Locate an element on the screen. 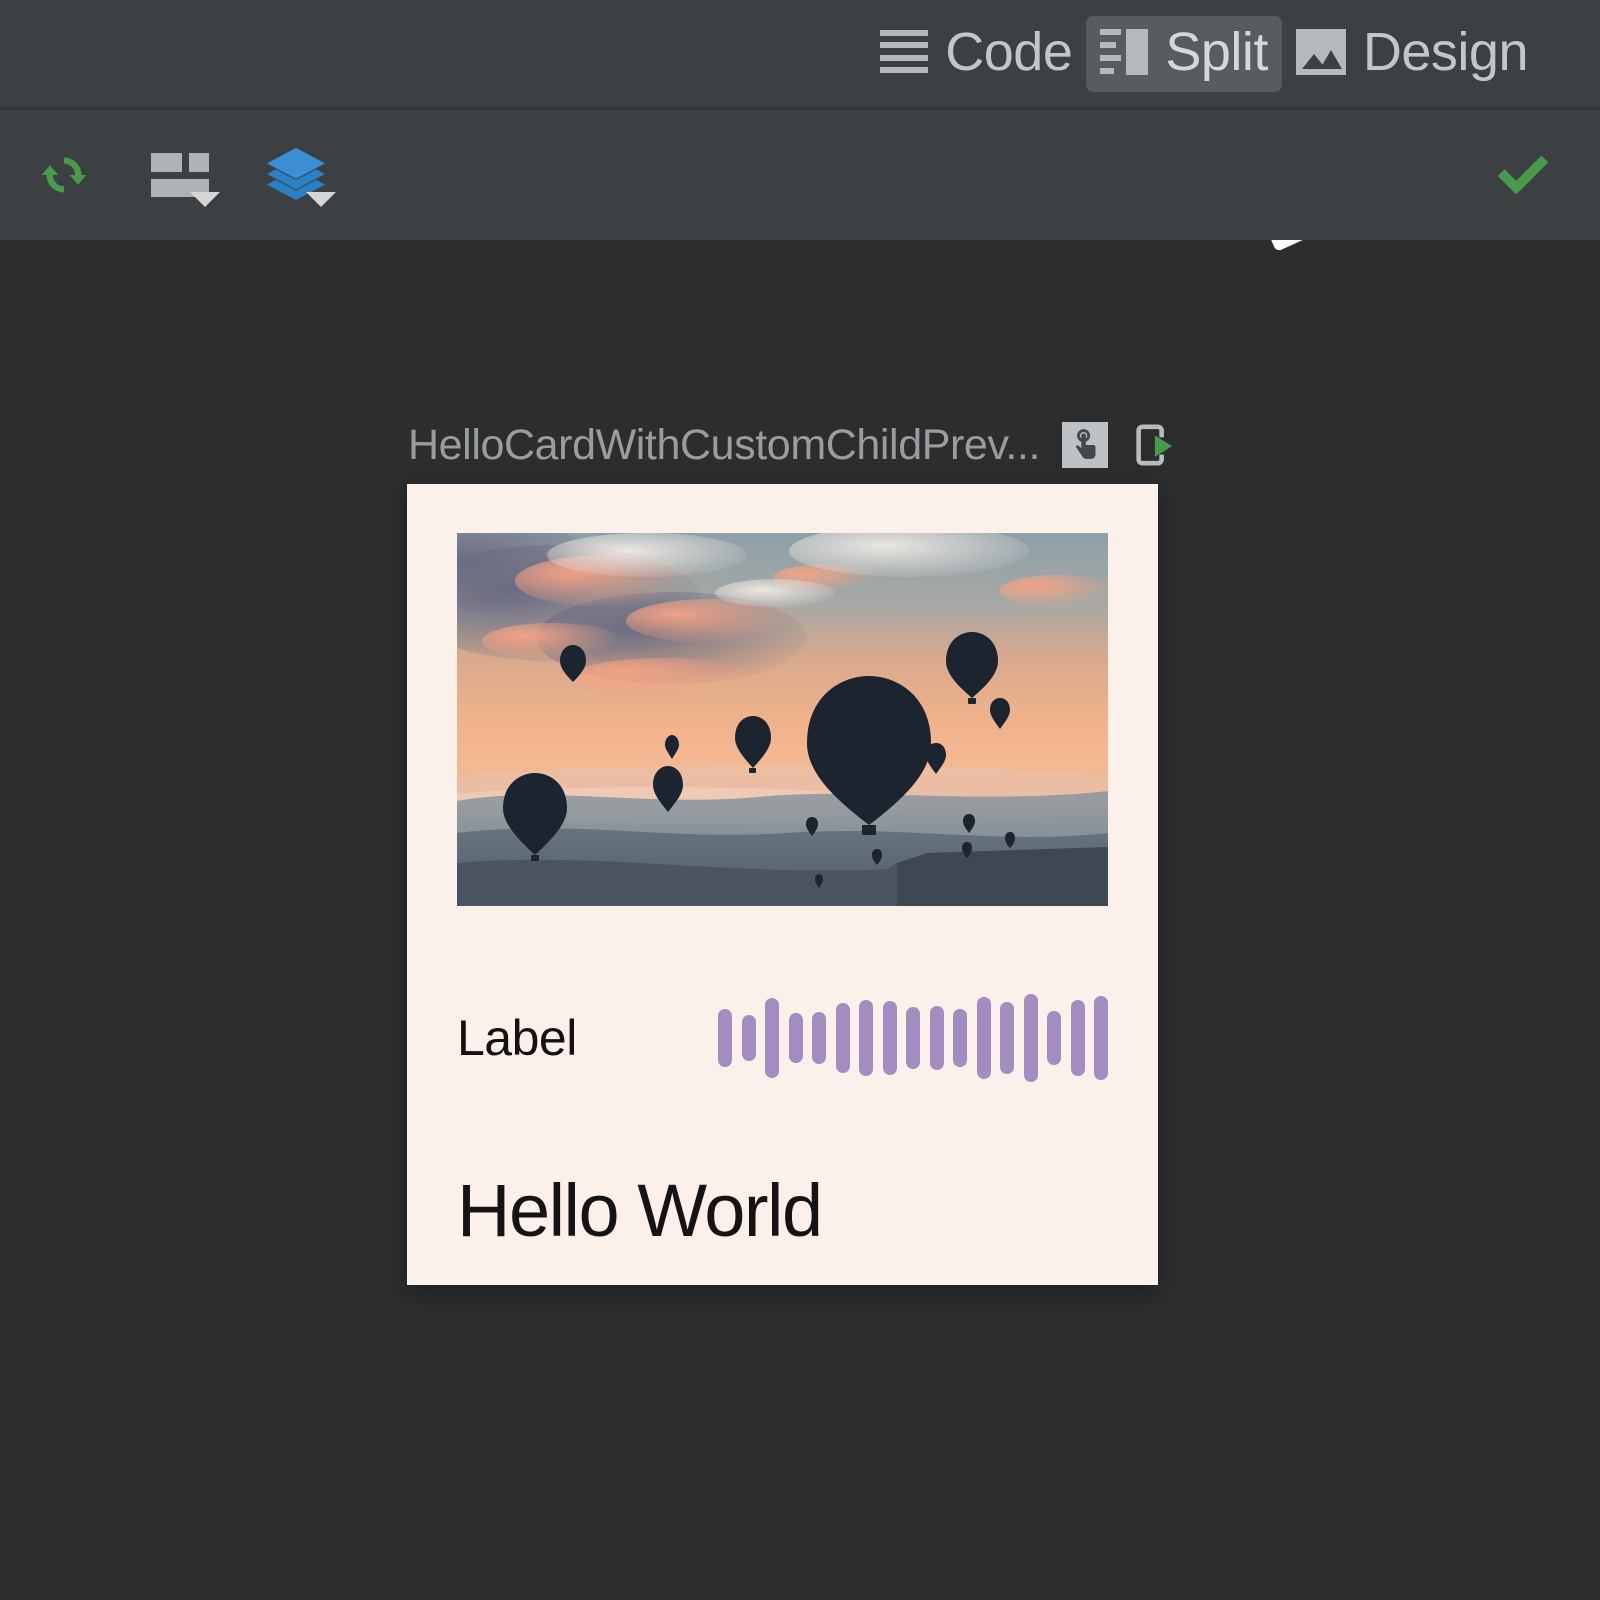 The image size is (1600, 1600). run-preview-on-device-button is located at coordinates (1153, 445).